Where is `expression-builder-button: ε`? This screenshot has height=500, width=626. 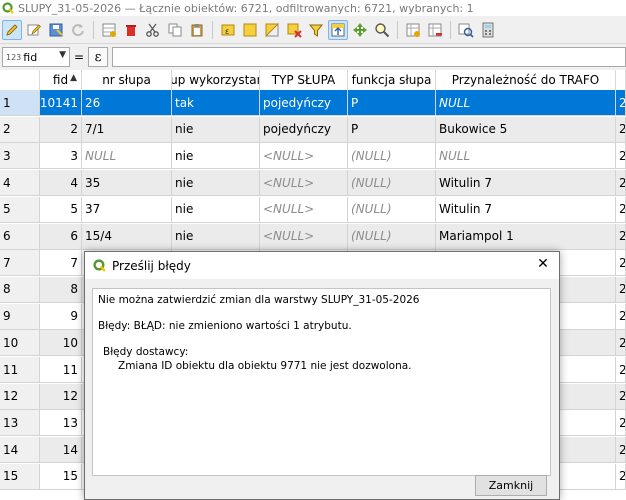
expression-builder-button: ε is located at coordinates (98, 57).